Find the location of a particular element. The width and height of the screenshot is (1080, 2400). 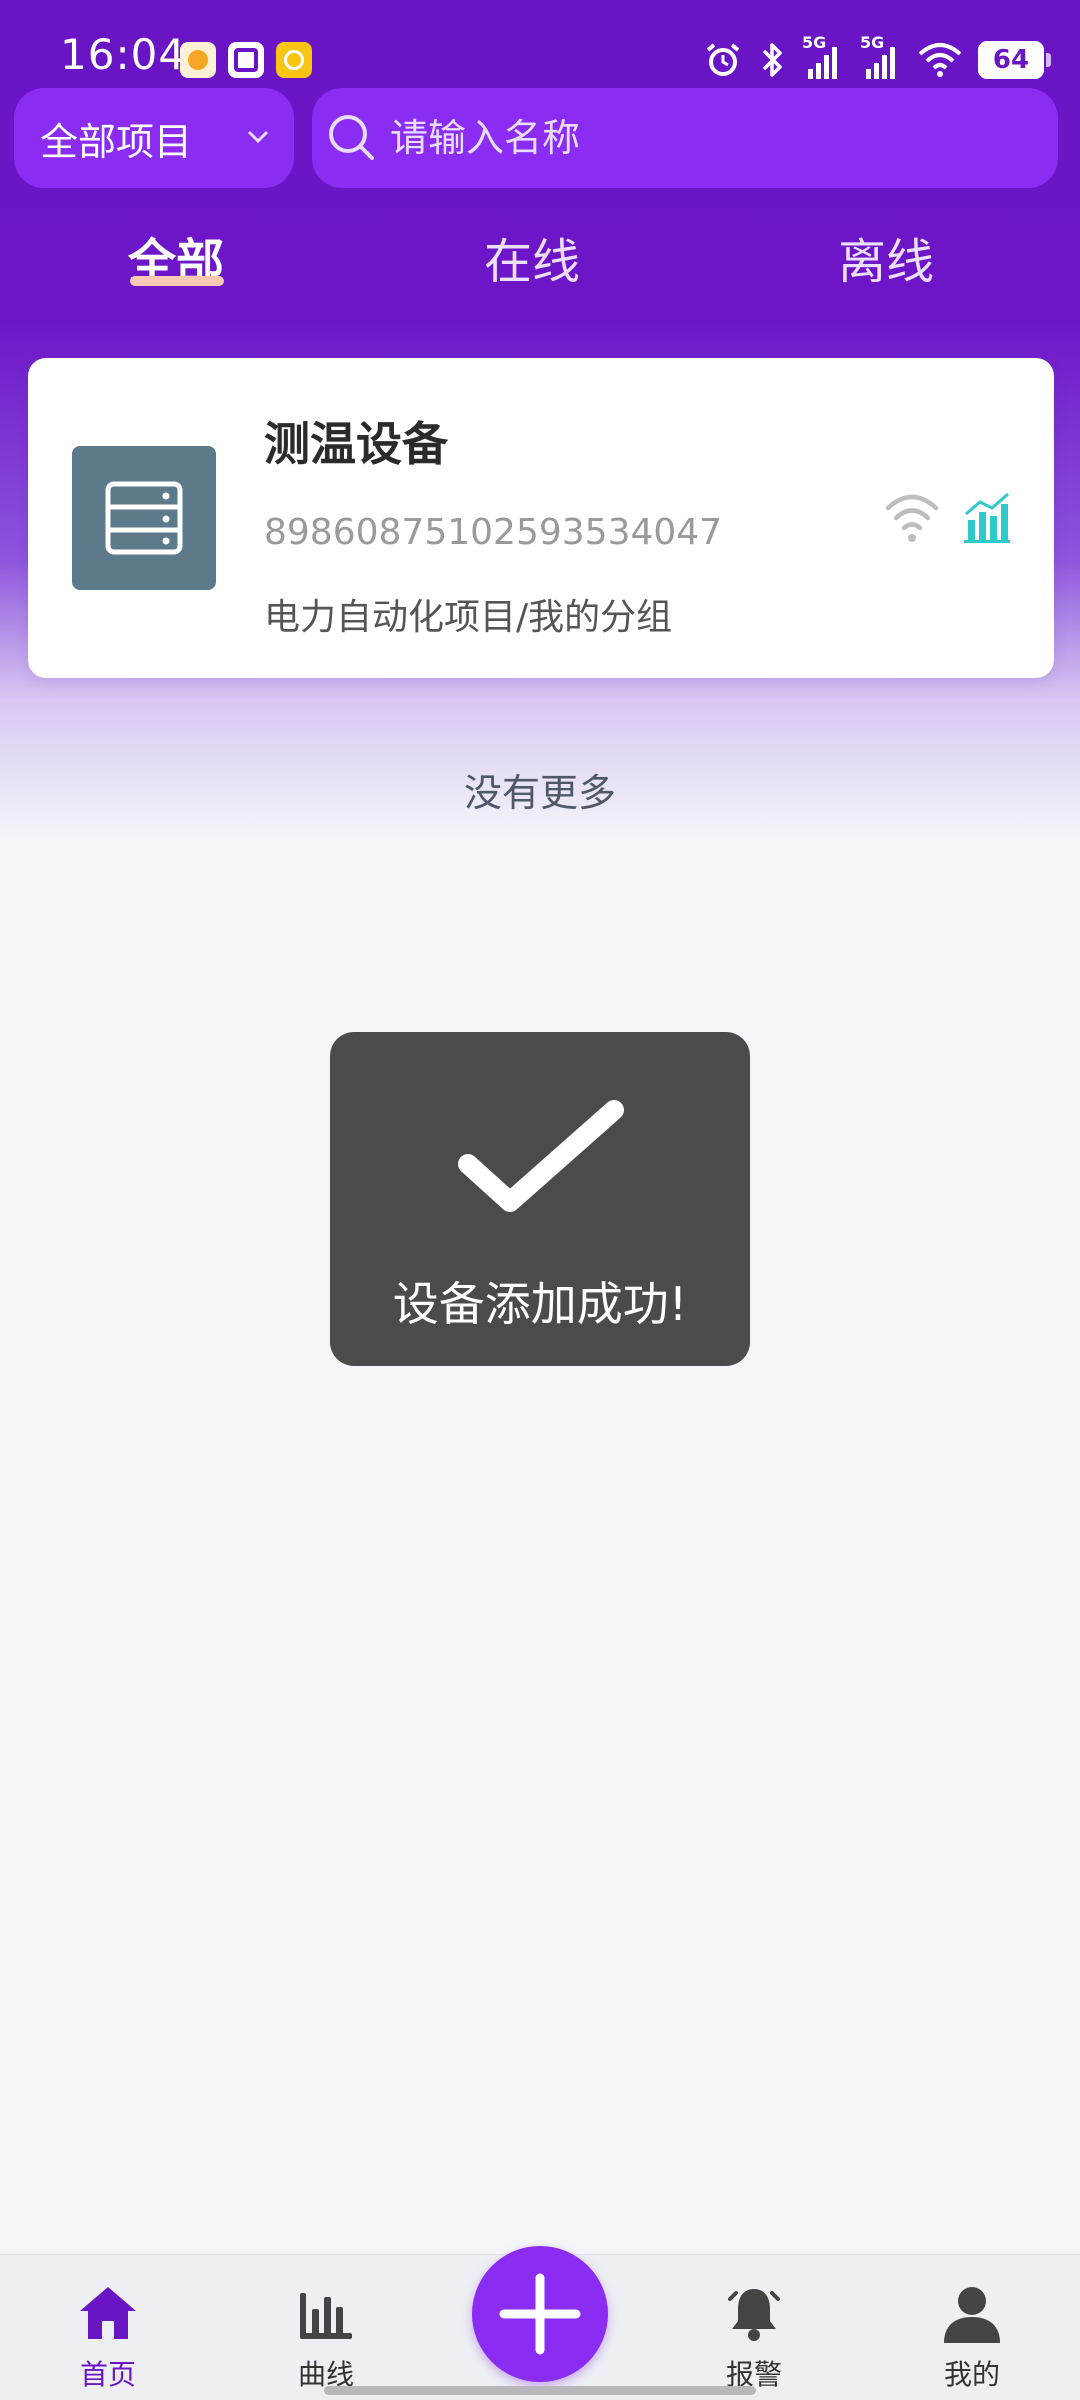

checkmark-icon is located at coordinates (541, 1156).